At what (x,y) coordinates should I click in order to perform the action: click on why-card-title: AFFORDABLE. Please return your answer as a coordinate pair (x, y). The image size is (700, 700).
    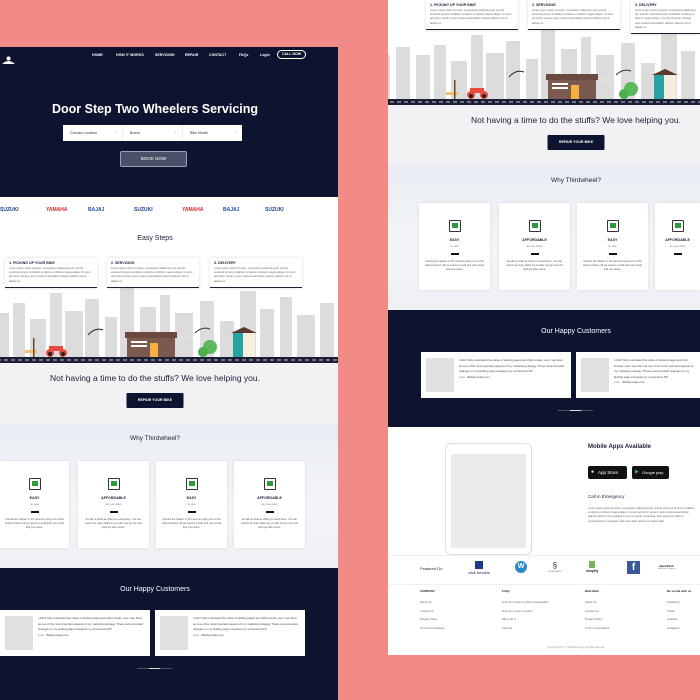
    Looking at the image, I should click on (269, 498).